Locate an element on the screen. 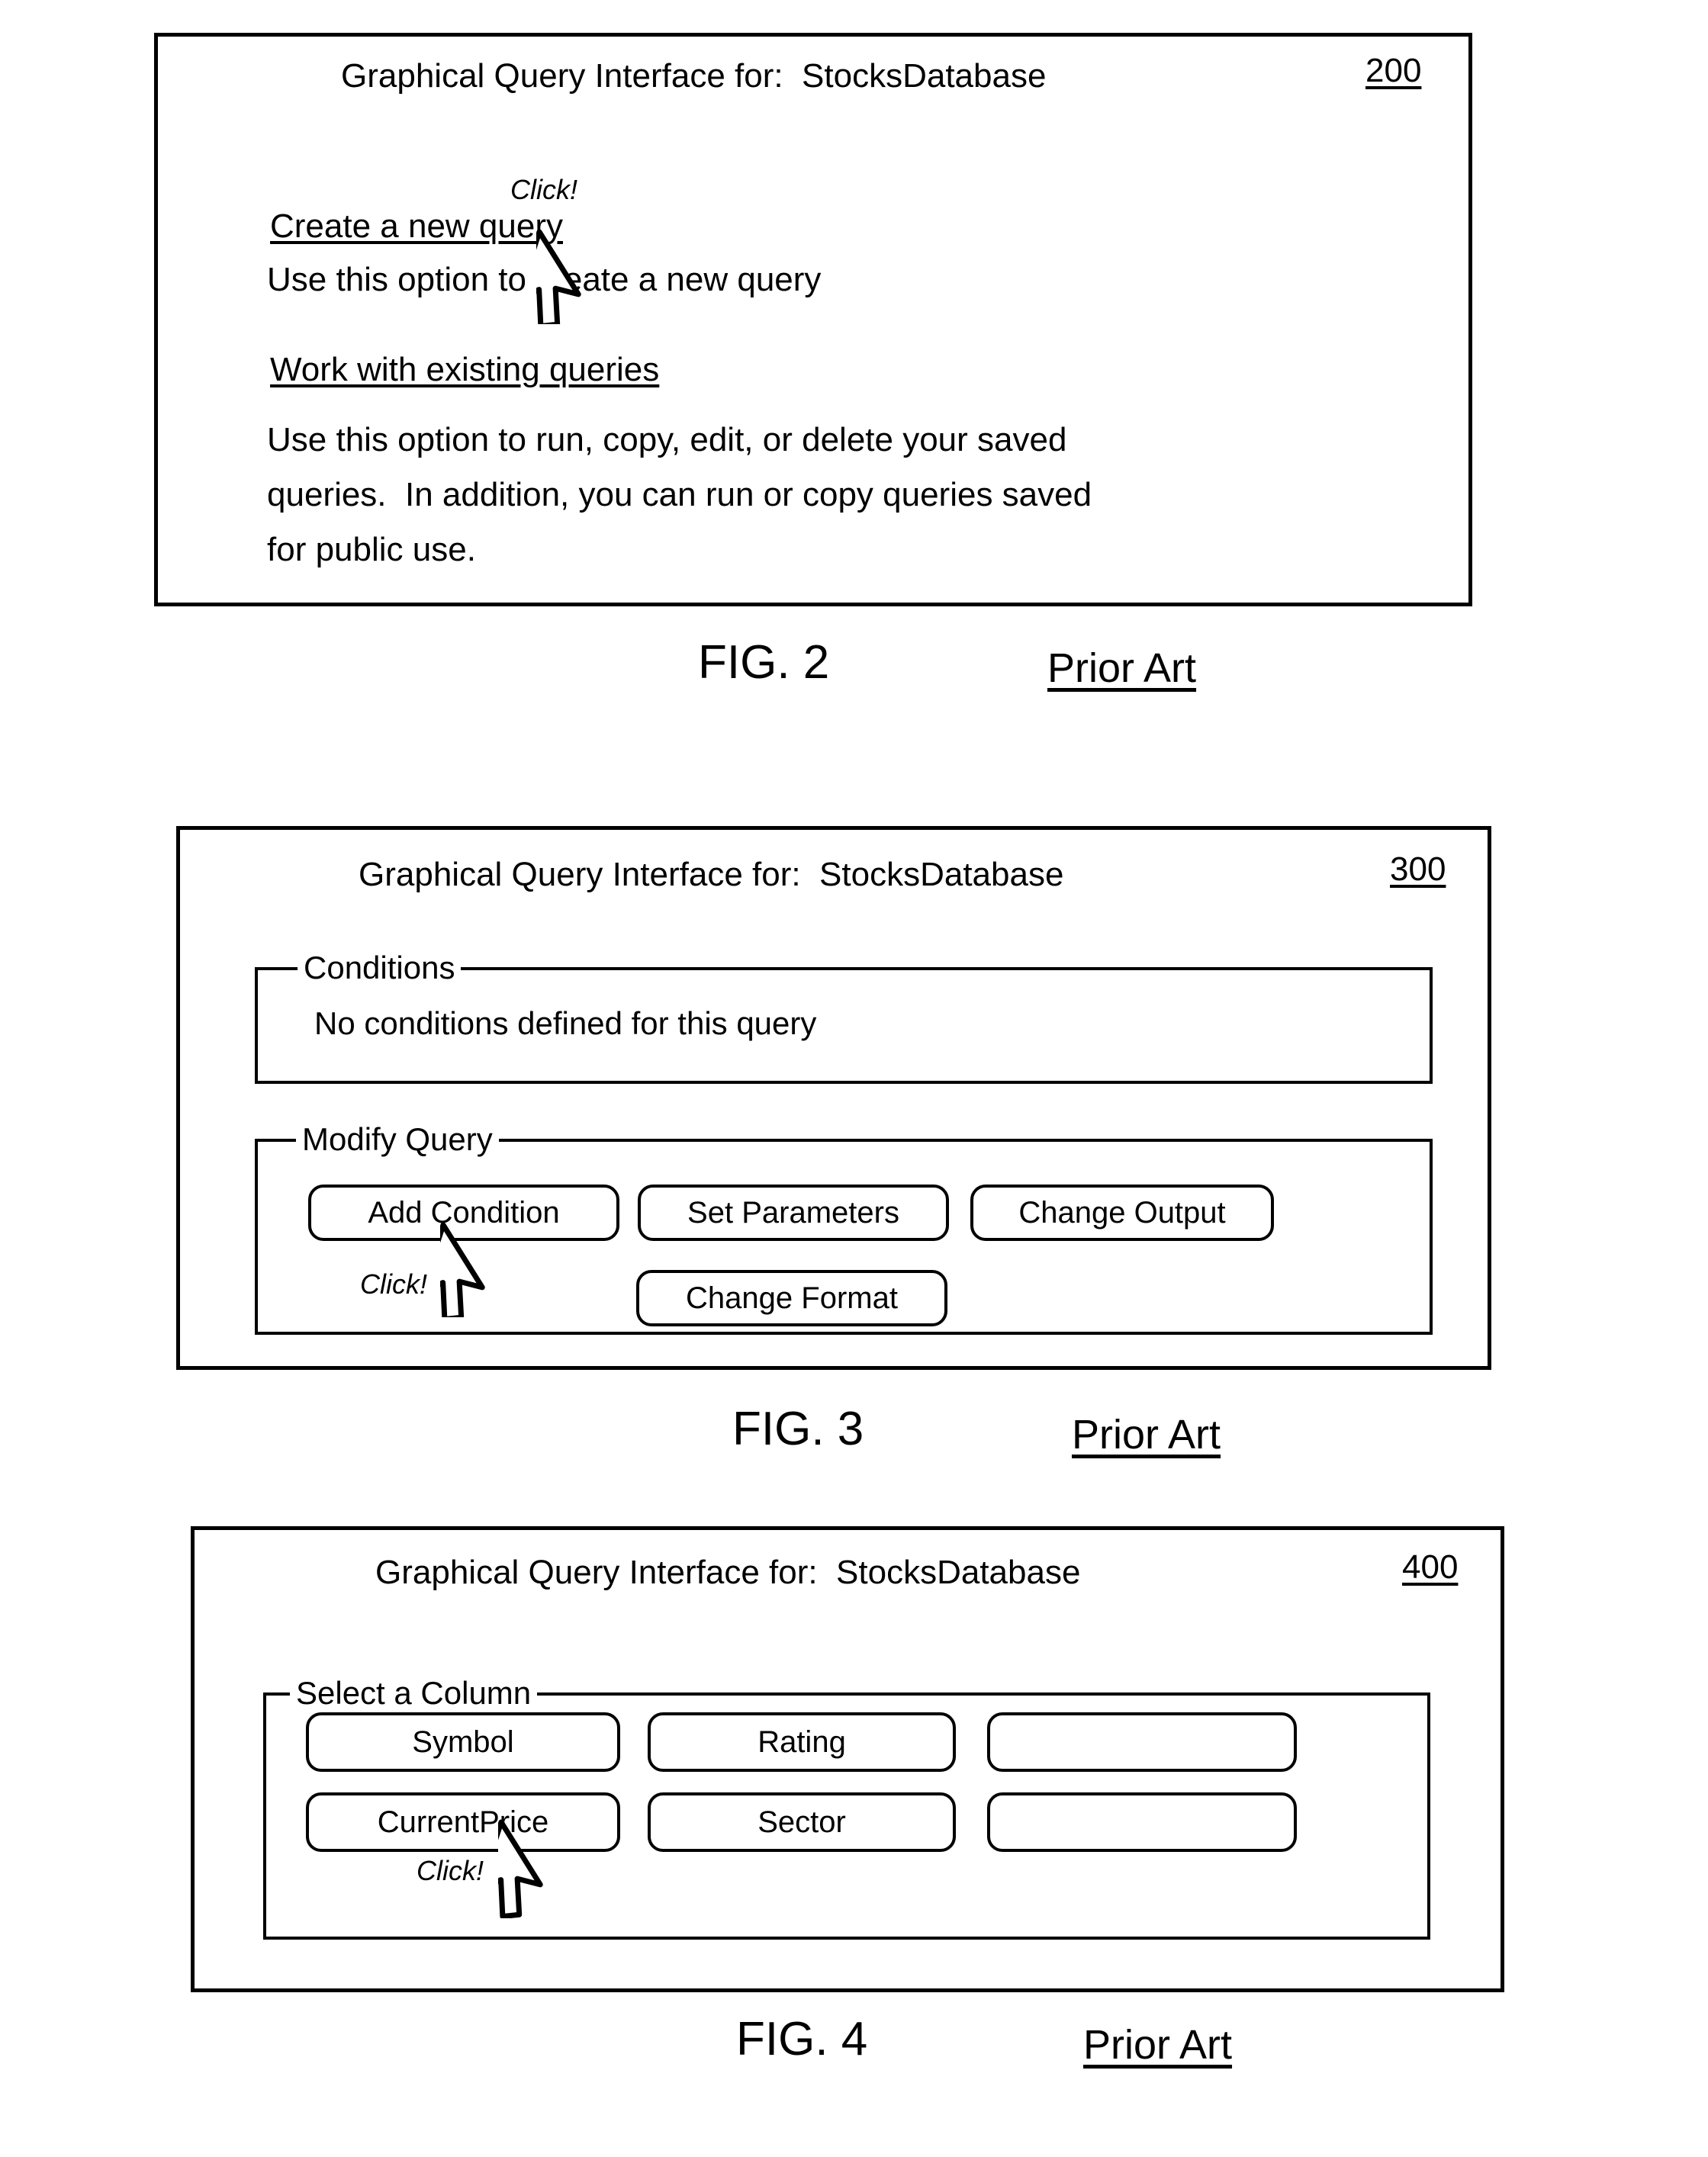 The width and height of the screenshot is (1708, 2157). fig2-create-new-query-description: Use this option to create a new query is located at coordinates (544, 279).